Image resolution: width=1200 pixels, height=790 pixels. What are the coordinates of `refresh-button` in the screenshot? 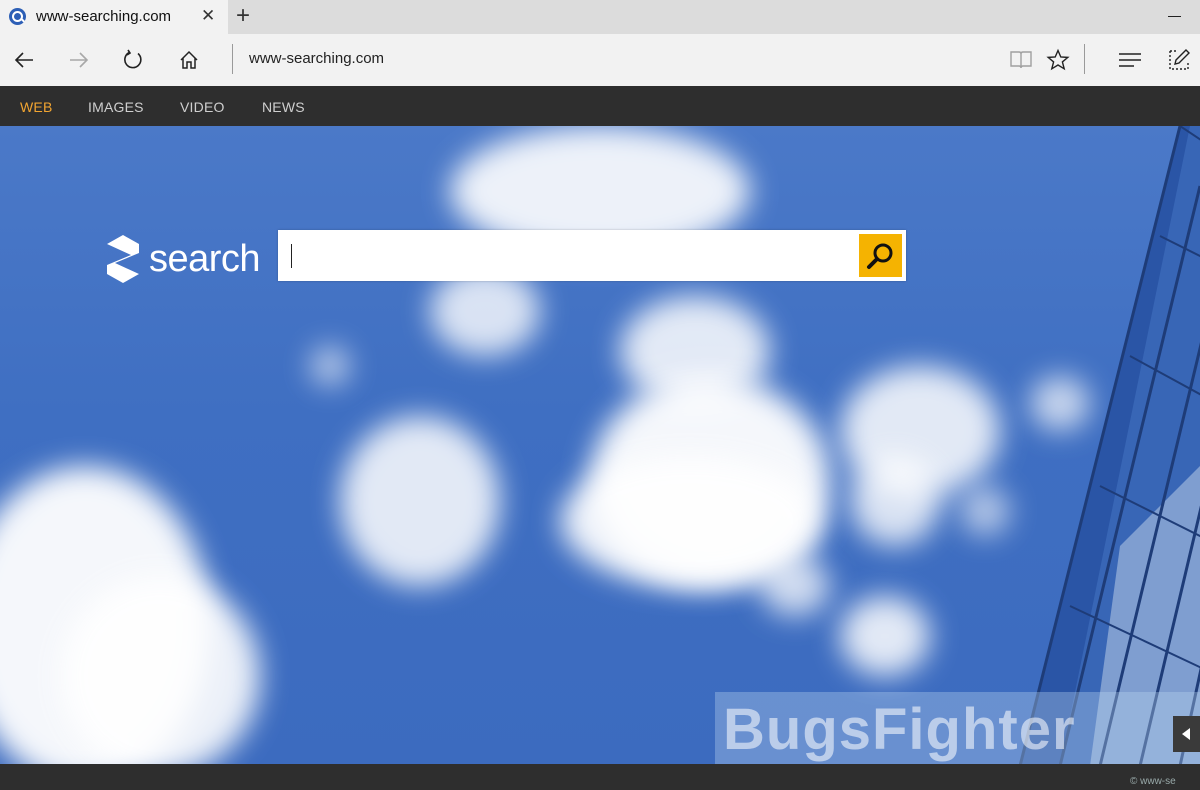 It's located at (133, 60).